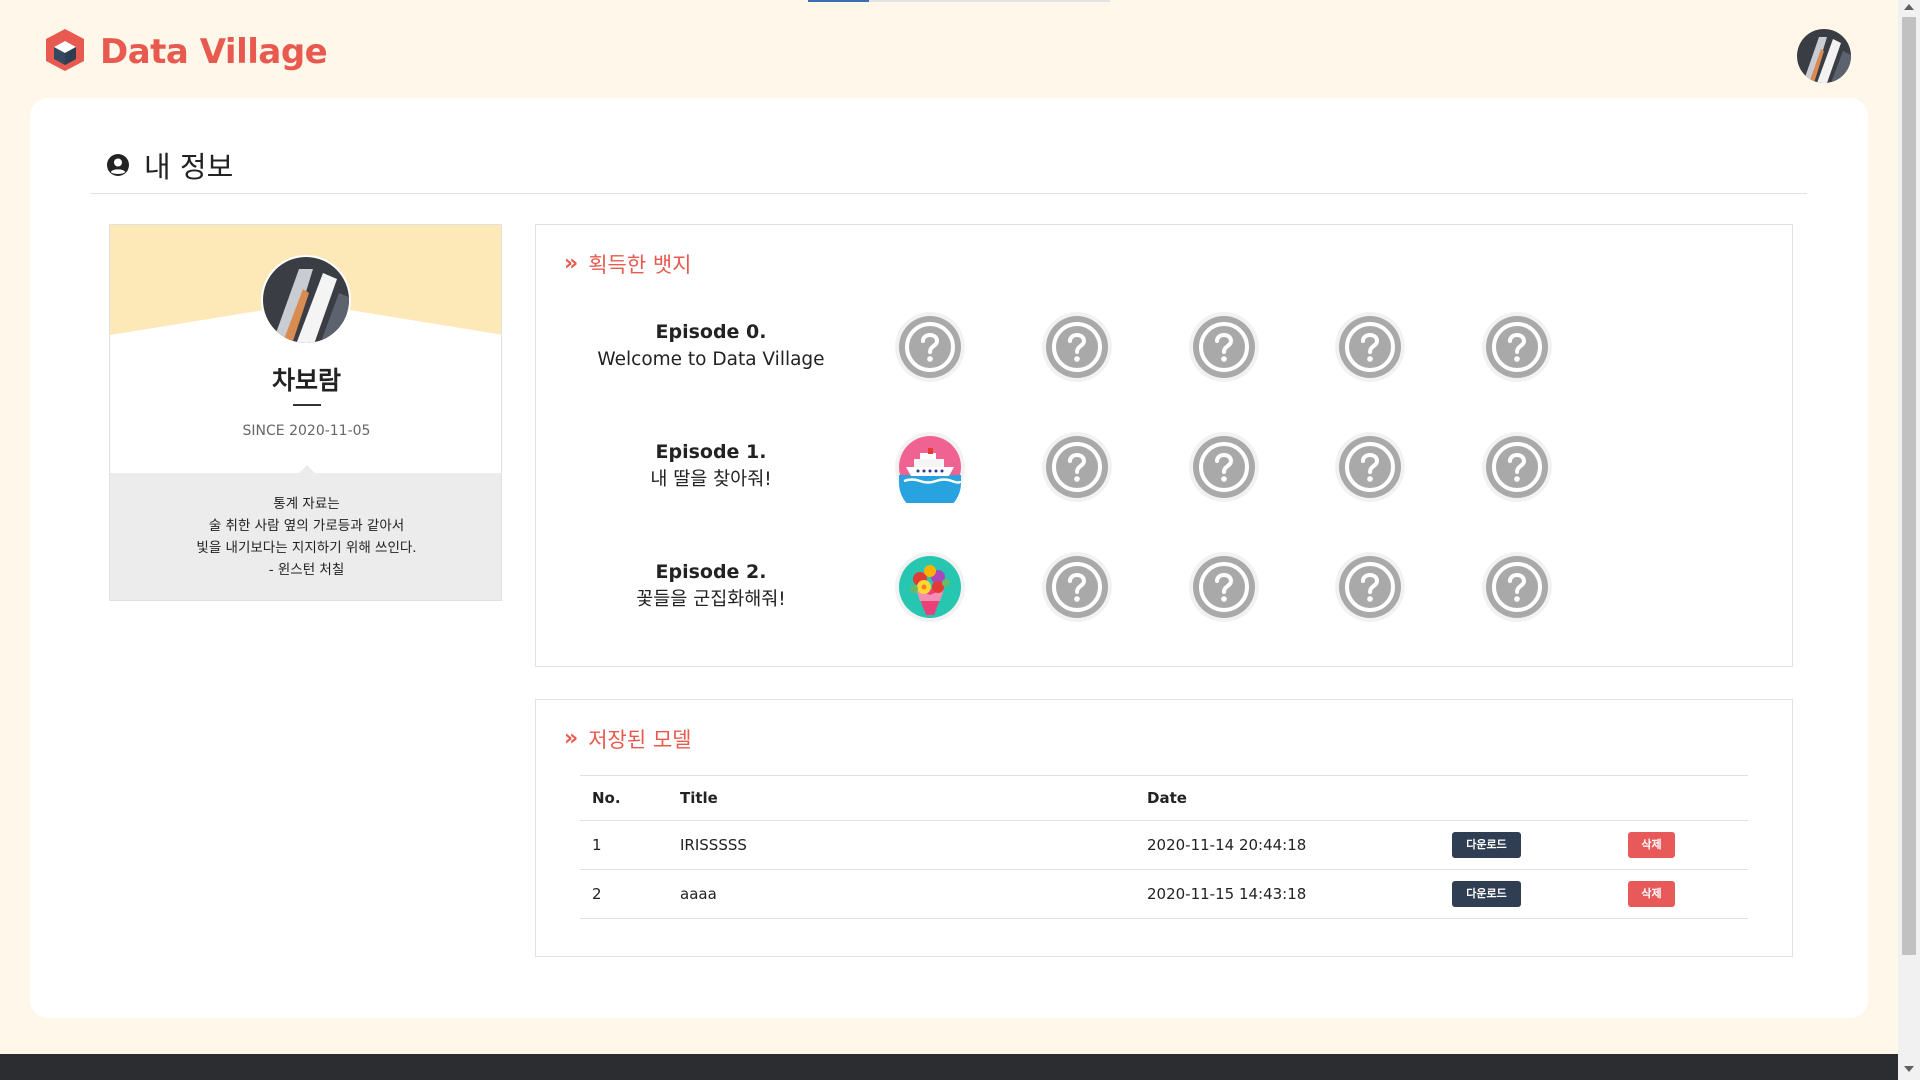 The width and height of the screenshot is (1920, 1080). I want to click on table-row: 2 aaaa 2020-11-15 14:43:18 다운로드 삭제, so click(1164, 894).